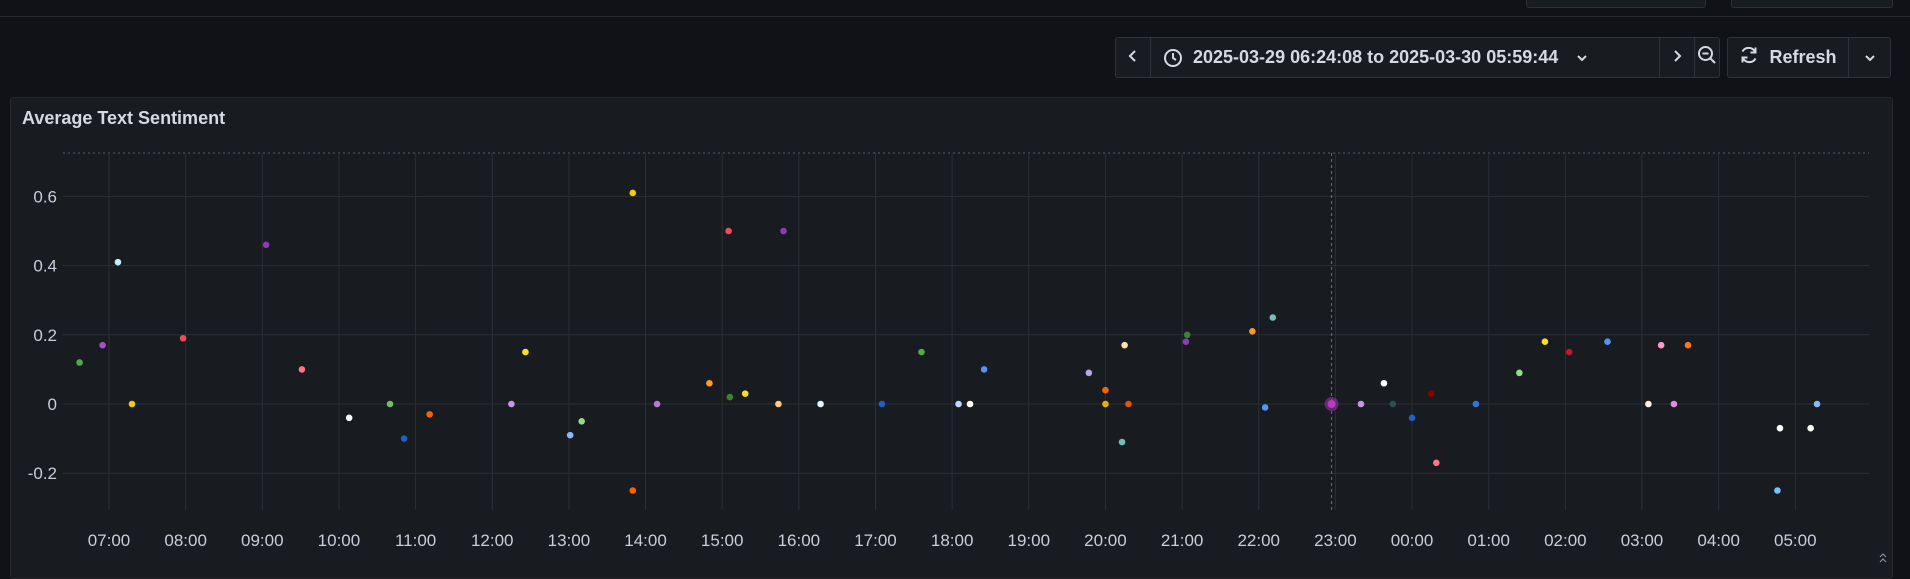 The image size is (1910, 579). I want to click on zoom-out-icon, so click(1707, 57).